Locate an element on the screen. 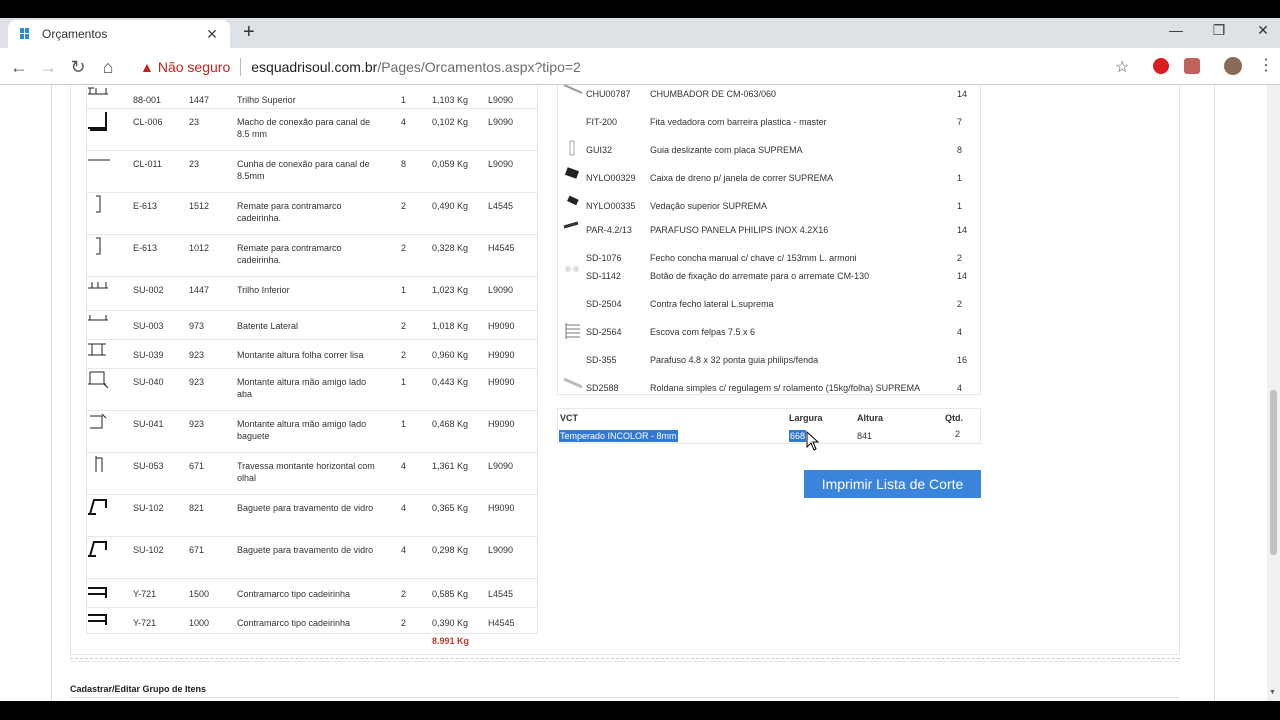 Image resolution: width=1280 pixels, height=720 pixels. total-weight: 8.991 Kg is located at coordinates (451, 641).